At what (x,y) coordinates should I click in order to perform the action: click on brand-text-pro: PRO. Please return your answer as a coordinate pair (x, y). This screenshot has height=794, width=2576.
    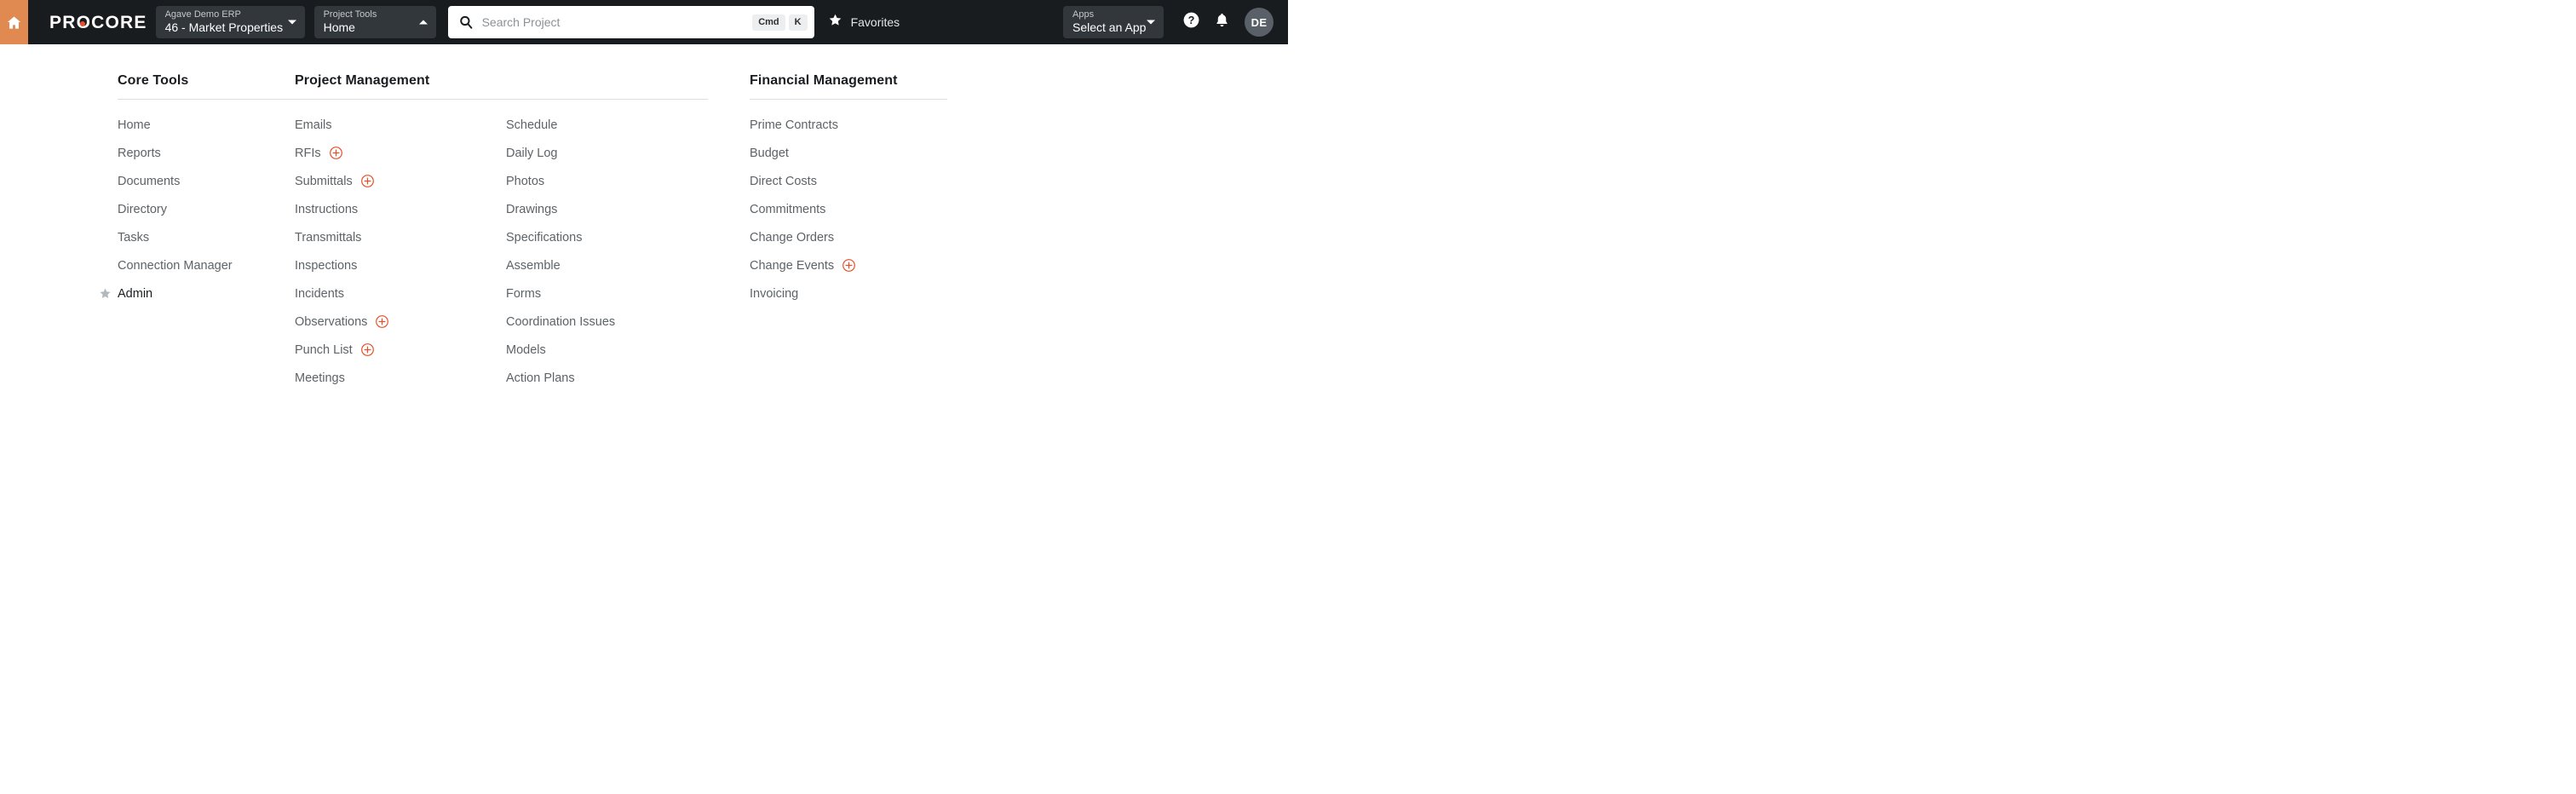
    Looking at the image, I should click on (71, 22).